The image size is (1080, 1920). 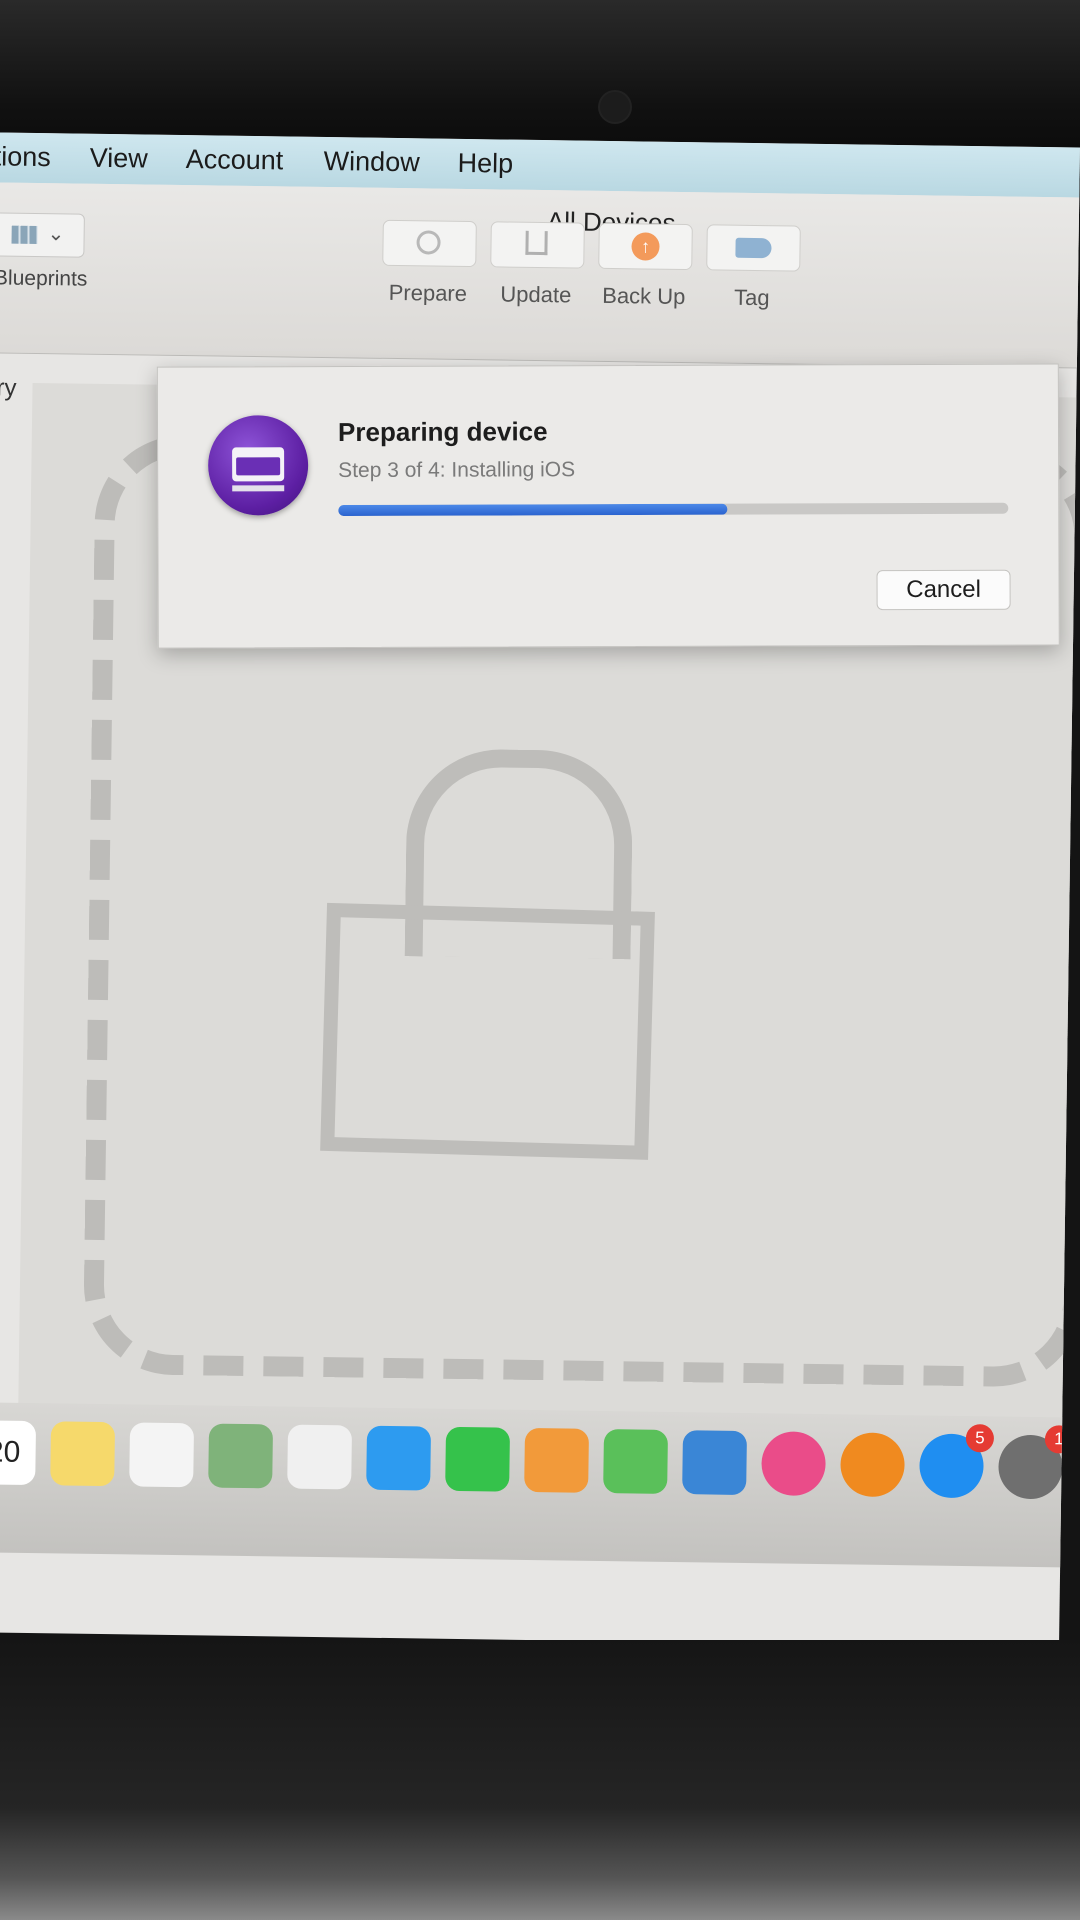 I want to click on view-mode-button: ⌄, so click(x=42, y=235).